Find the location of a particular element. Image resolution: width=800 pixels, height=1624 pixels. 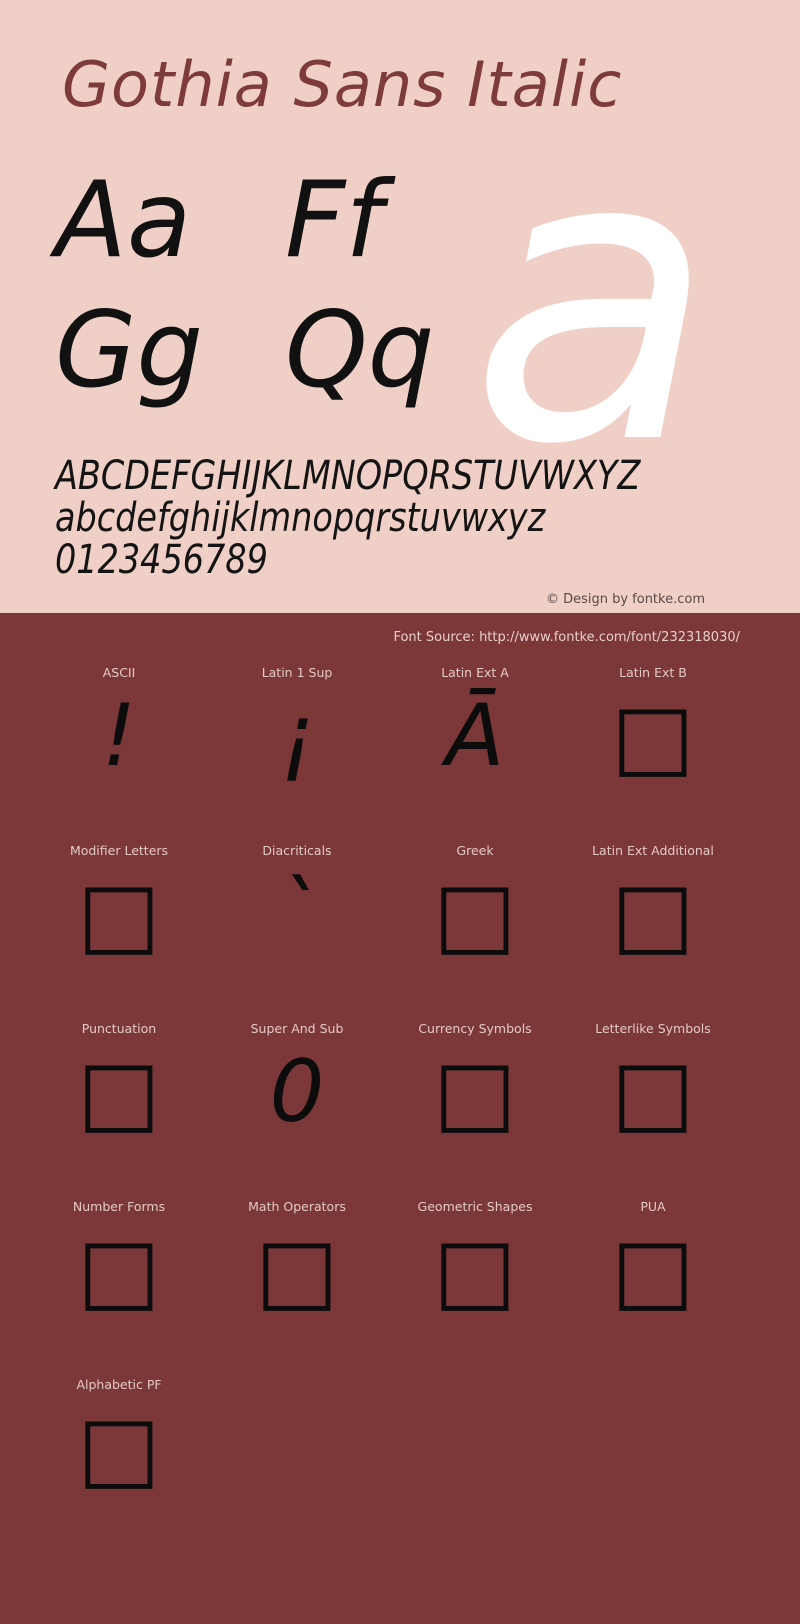

block-glyph: ¡ is located at coordinates (297, 736).